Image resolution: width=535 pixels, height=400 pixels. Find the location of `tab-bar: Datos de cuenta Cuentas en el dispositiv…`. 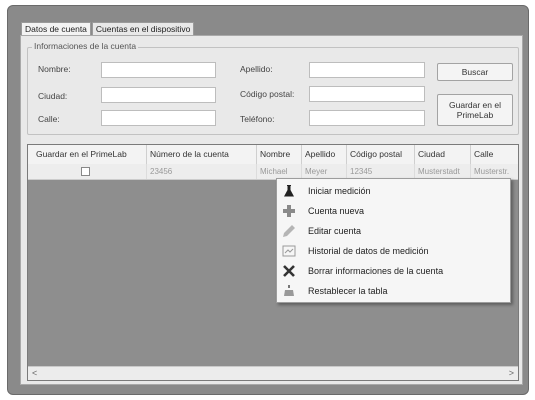

tab-bar: Datos de cuenta Cuentas en el dispositiv… is located at coordinates (108, 29).